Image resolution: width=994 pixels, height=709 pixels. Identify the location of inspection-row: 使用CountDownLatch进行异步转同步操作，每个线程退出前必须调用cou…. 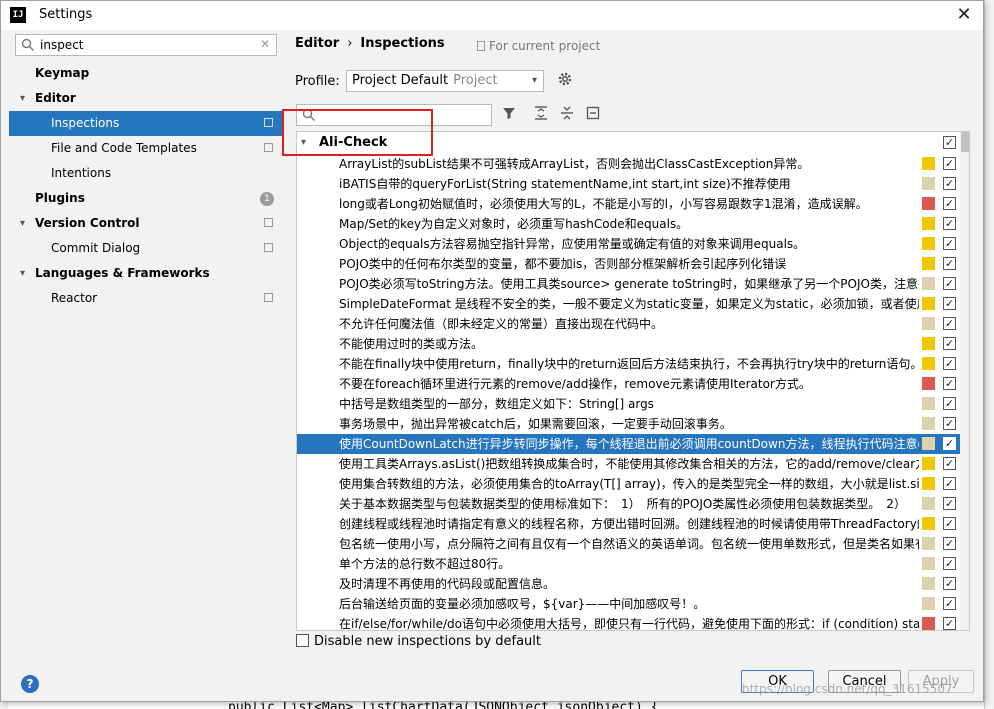
(633, 444).